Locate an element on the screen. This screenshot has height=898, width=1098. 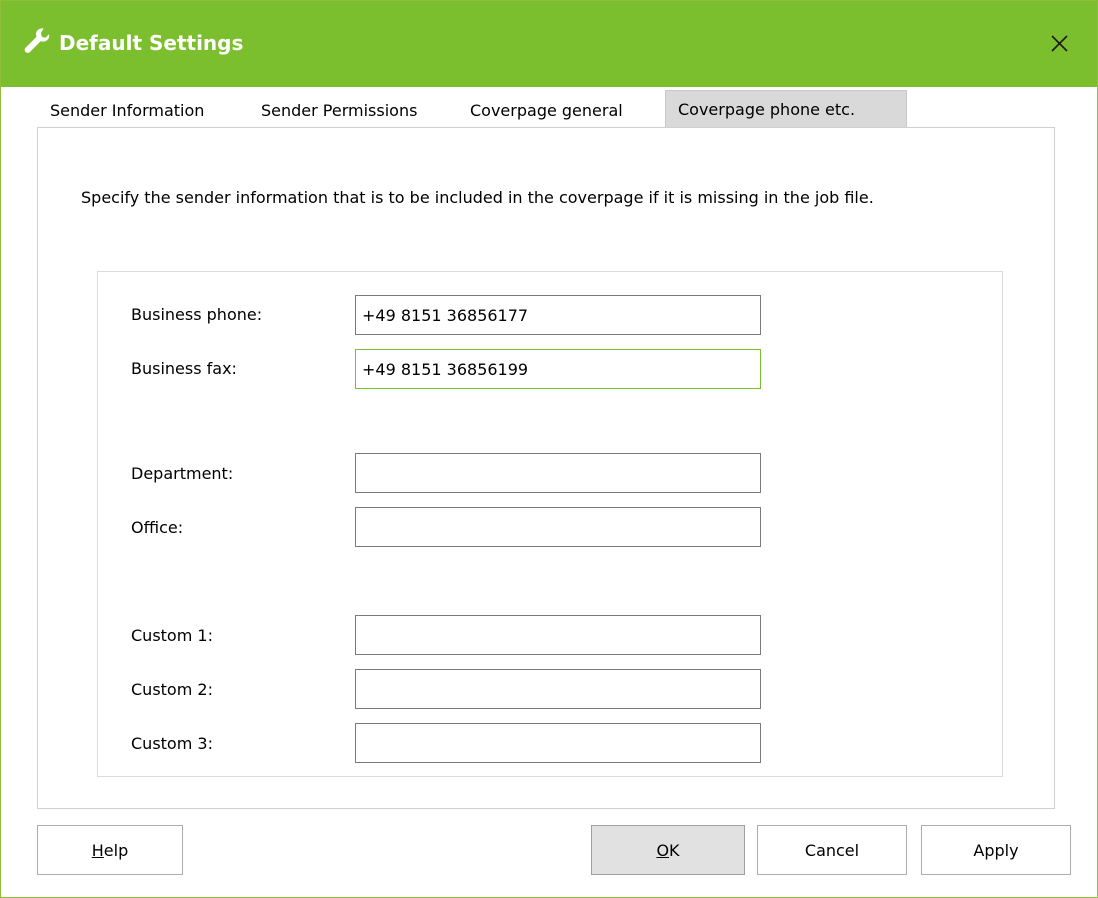
ok-button-mnemonic: O is located at coordinates (663, 850).